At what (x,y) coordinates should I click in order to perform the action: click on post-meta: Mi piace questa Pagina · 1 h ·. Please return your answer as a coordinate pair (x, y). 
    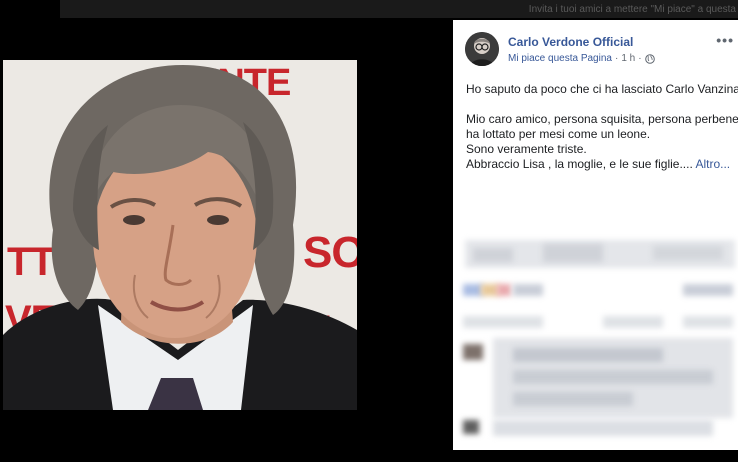
    Looking at the image, I should click on (581, 58).